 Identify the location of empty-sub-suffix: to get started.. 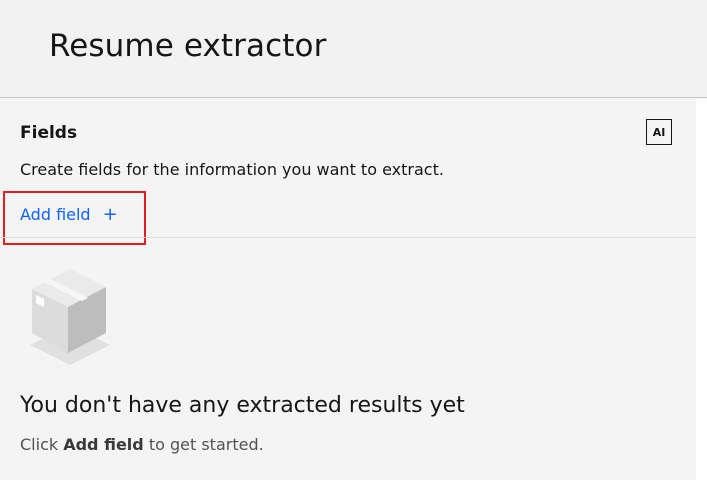
(206, 444).